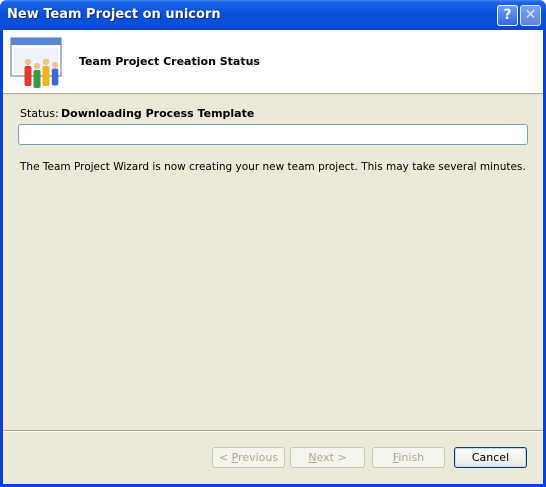 This screenshot has height=487, width=546. Describe the element at coordinates (114, 14) in the screenshot. I see `window-title: New Team Project on unicorn` at that location.